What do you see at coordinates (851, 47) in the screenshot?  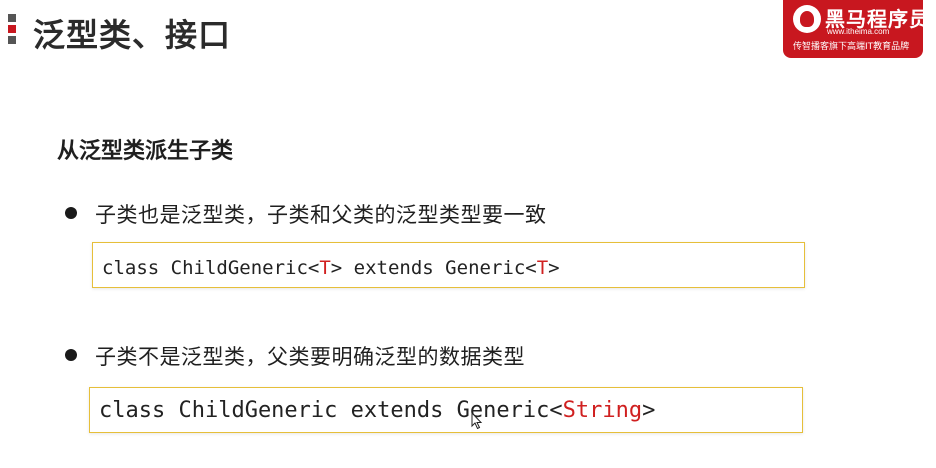 I see `logo-slogan: 传智播客旗下高端IT教育品牌` at bounding box center [851, 47].